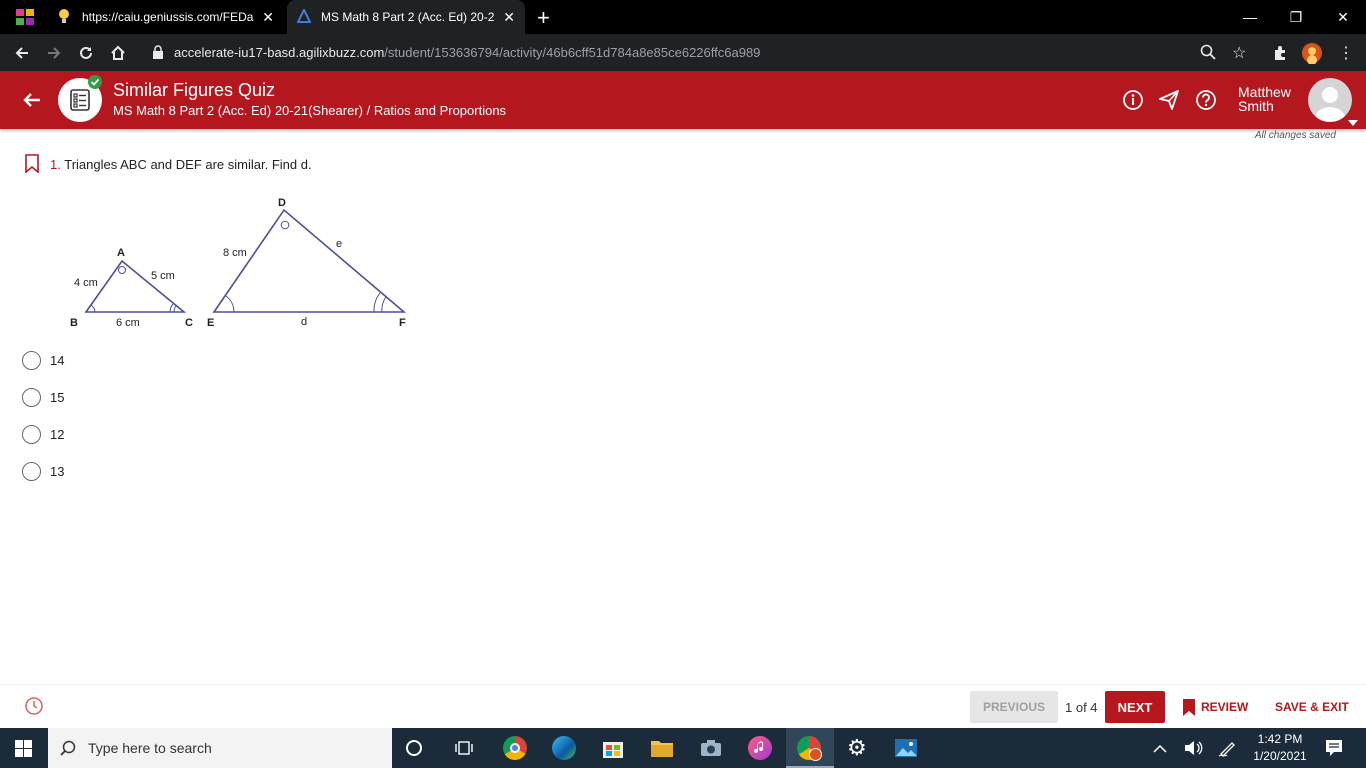  I want to click on triangles-figure: A B C 4 cm 5 cm 6 cm D E F 8 cm e d, so click(238, 263).